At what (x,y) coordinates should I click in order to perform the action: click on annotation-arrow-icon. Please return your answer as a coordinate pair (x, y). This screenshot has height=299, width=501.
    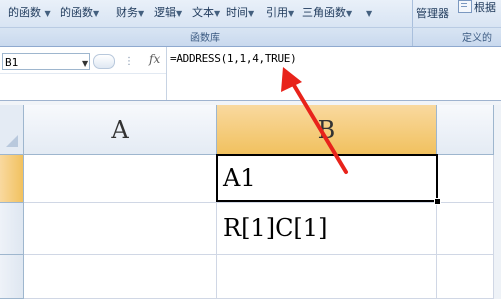
    Looking at the image, I should click on (314, 120).